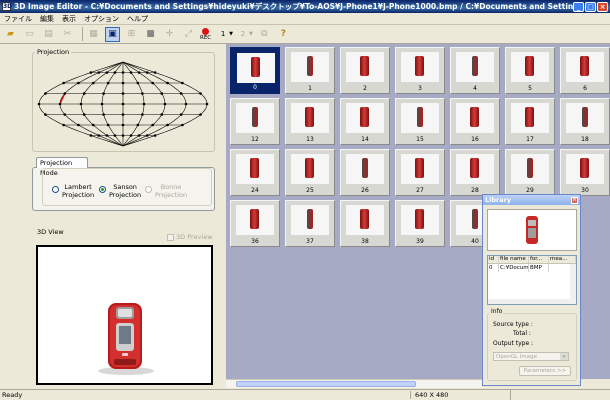 Image resolution: width=610 pixels, height=400 pixels. Describe the element at coordinates (578, 6) in the screenshot. I see `minimize-button: _` at that location.